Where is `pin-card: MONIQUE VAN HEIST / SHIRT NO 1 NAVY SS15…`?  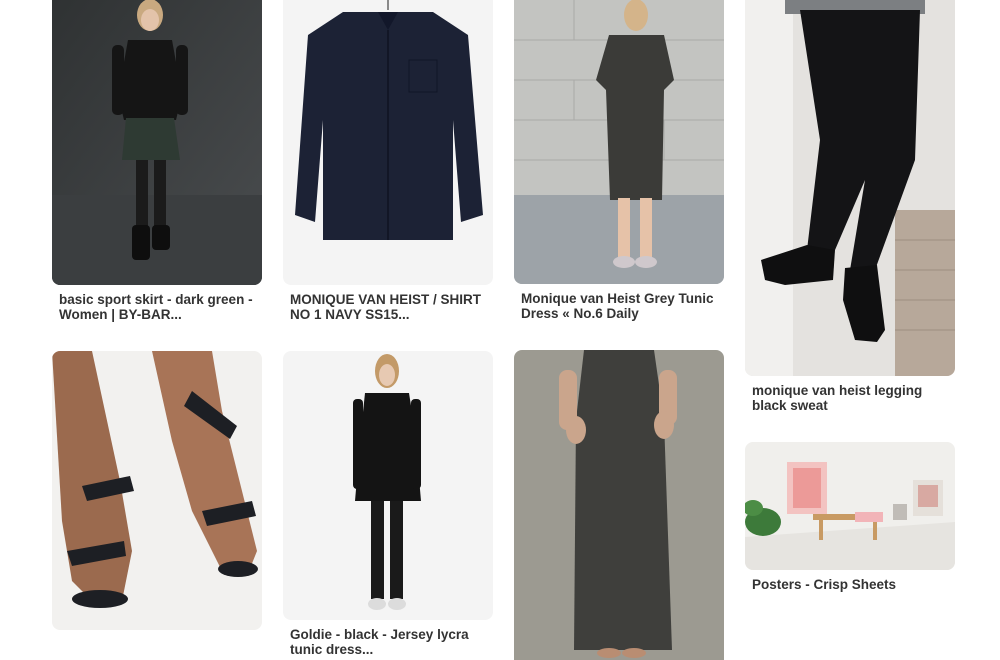 pin-card: MONIQUE VAN HEIST / SHIRT NO 1 NAVY SS15… is located at coordinates (388, 161).